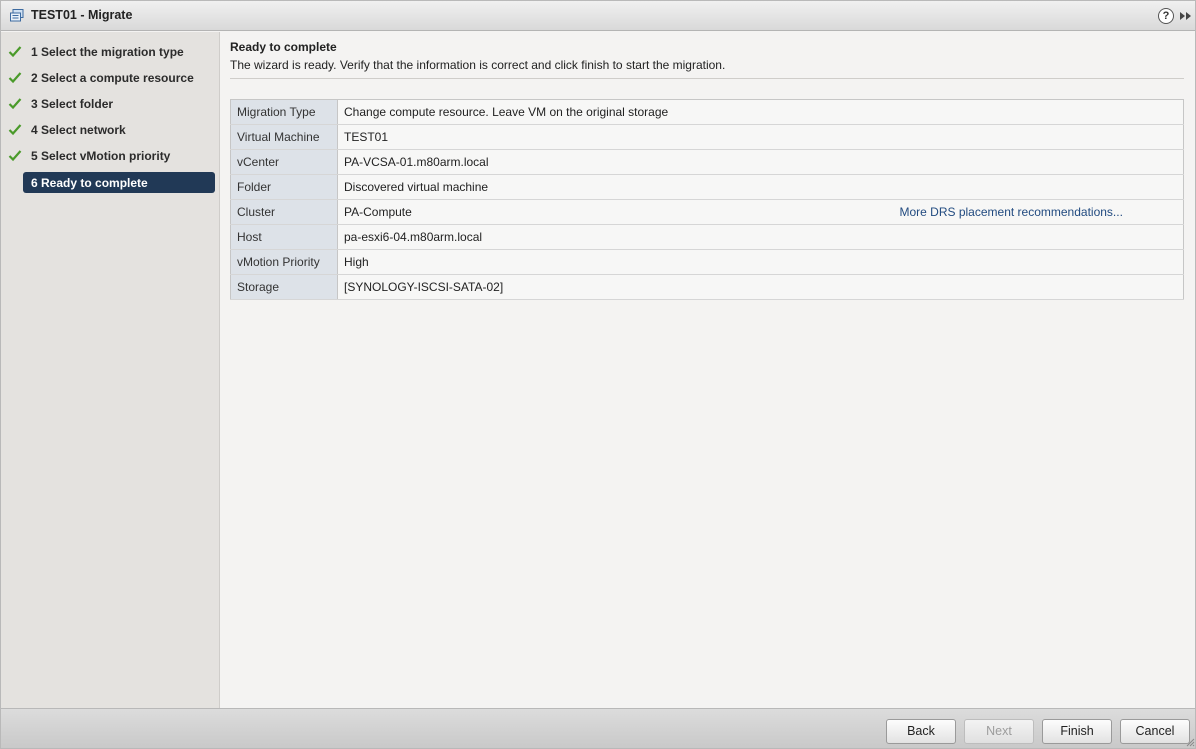  Describe the element at coordinates (283, 47) in the screenshot. I see `page-title: Ready to complete` at that location.